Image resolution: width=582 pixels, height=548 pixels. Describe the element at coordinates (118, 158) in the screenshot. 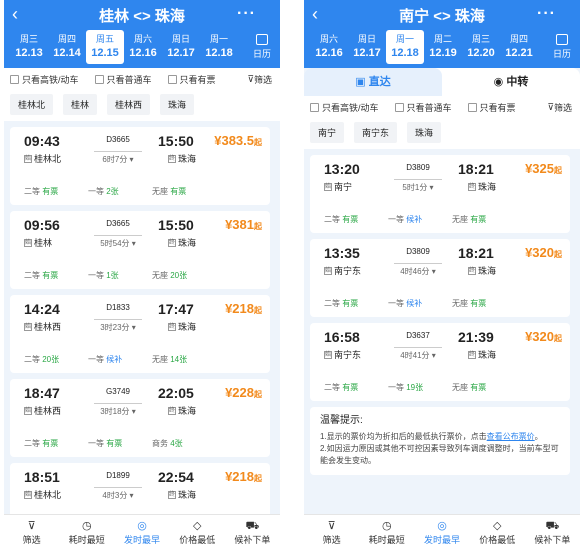

I see `duration: 6时7分 ▾` at that location.